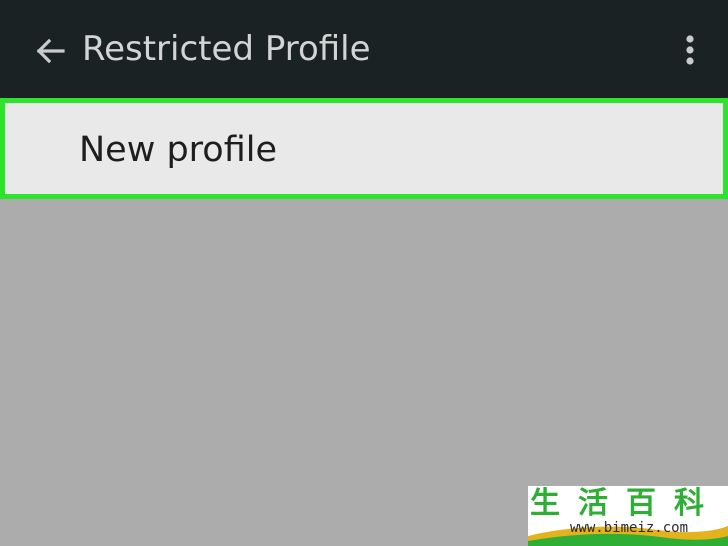 Image resolution: width=728 pixels, height=546 pixels. Describe the element at coordinates (629, 528) in the screenshot. I see `watermark-url: www.bimeiz.com` at that location.